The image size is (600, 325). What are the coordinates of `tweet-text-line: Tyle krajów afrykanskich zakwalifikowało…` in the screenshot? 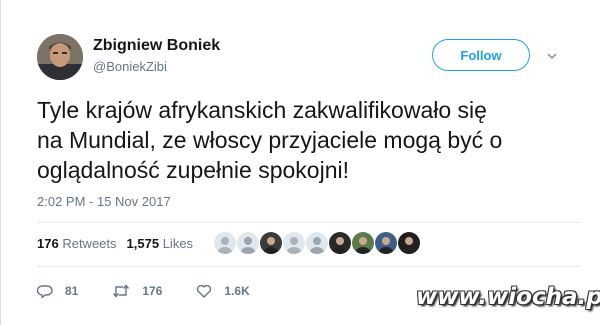 It's located at (262, 110).